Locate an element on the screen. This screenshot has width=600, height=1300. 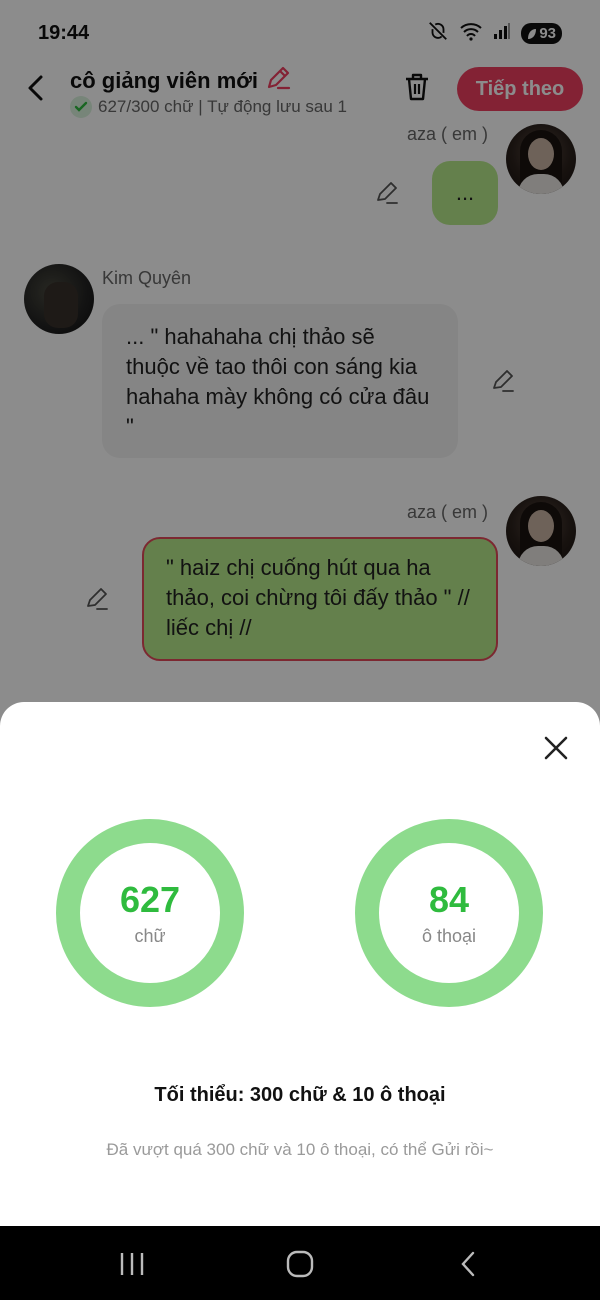
dialog-count-value: 84 is located at coordinates (449, 899).